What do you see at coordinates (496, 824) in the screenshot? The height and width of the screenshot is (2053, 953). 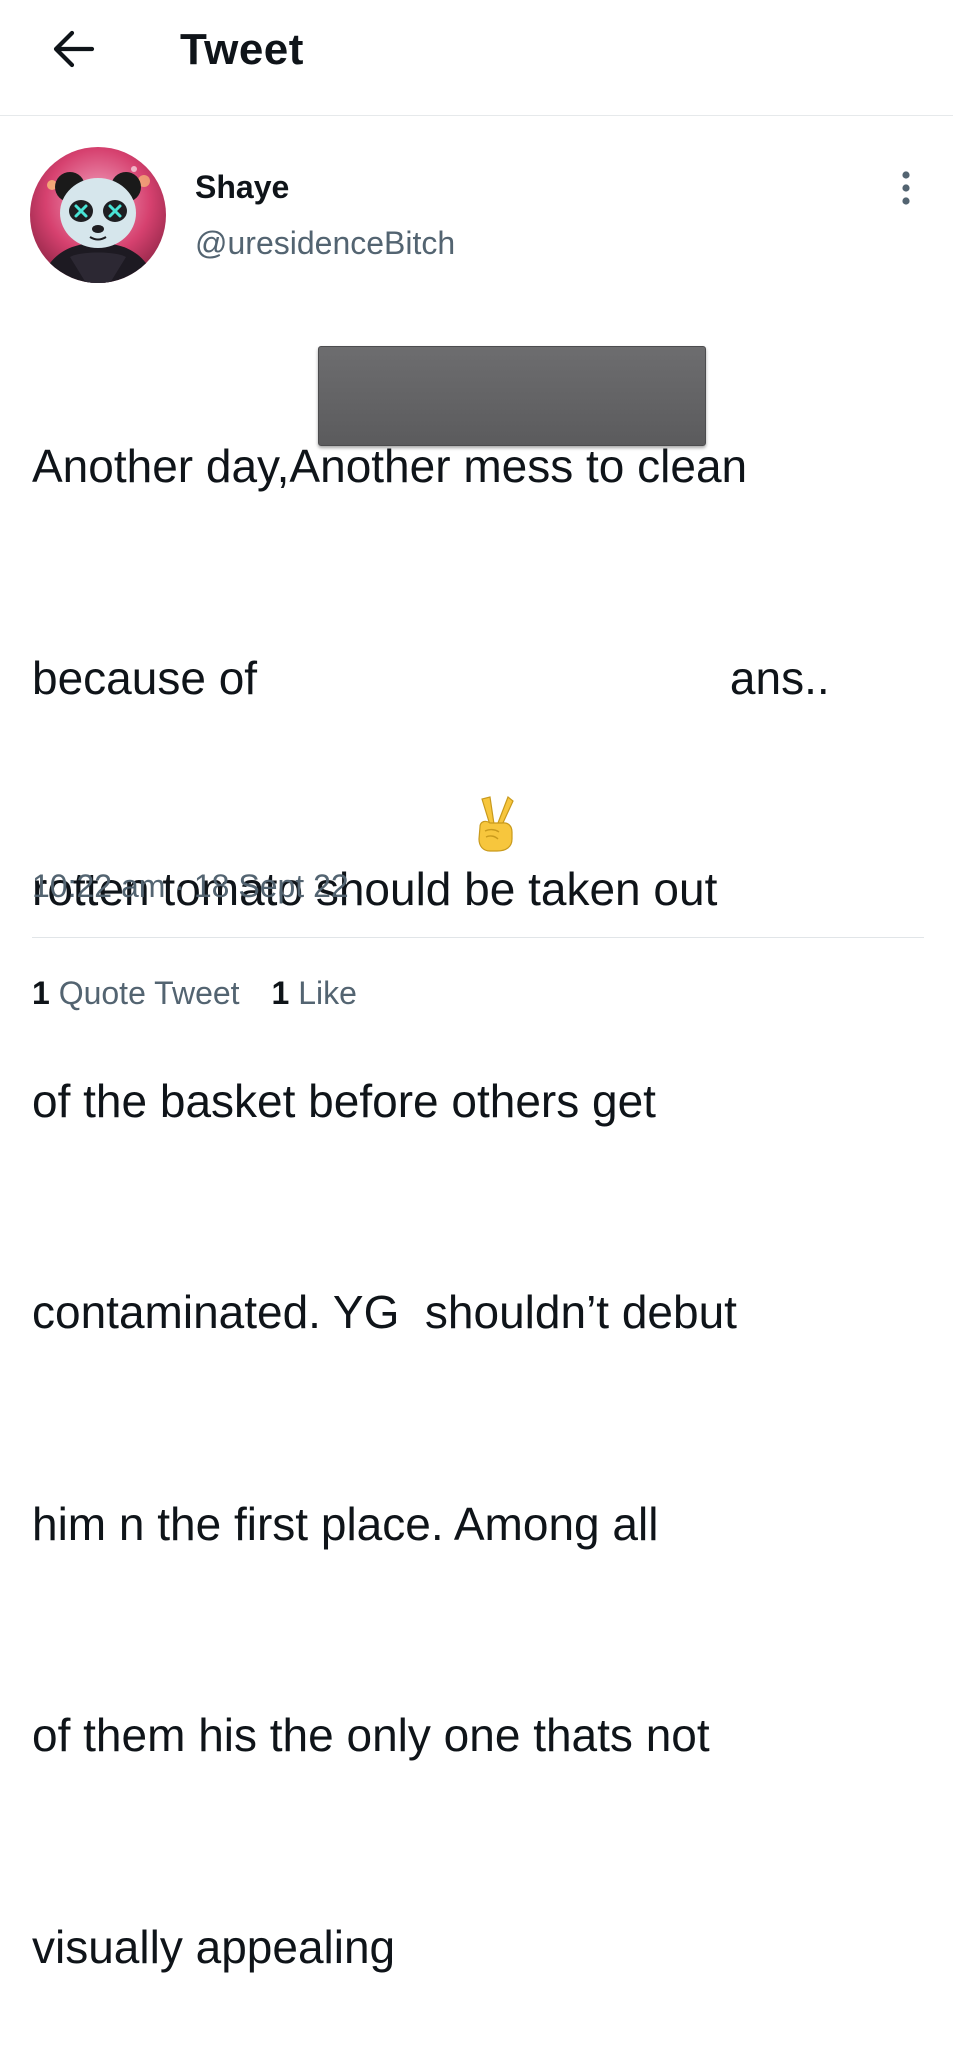 I see `victory-hand-emoji-icon` at bounding box center [496, 824].